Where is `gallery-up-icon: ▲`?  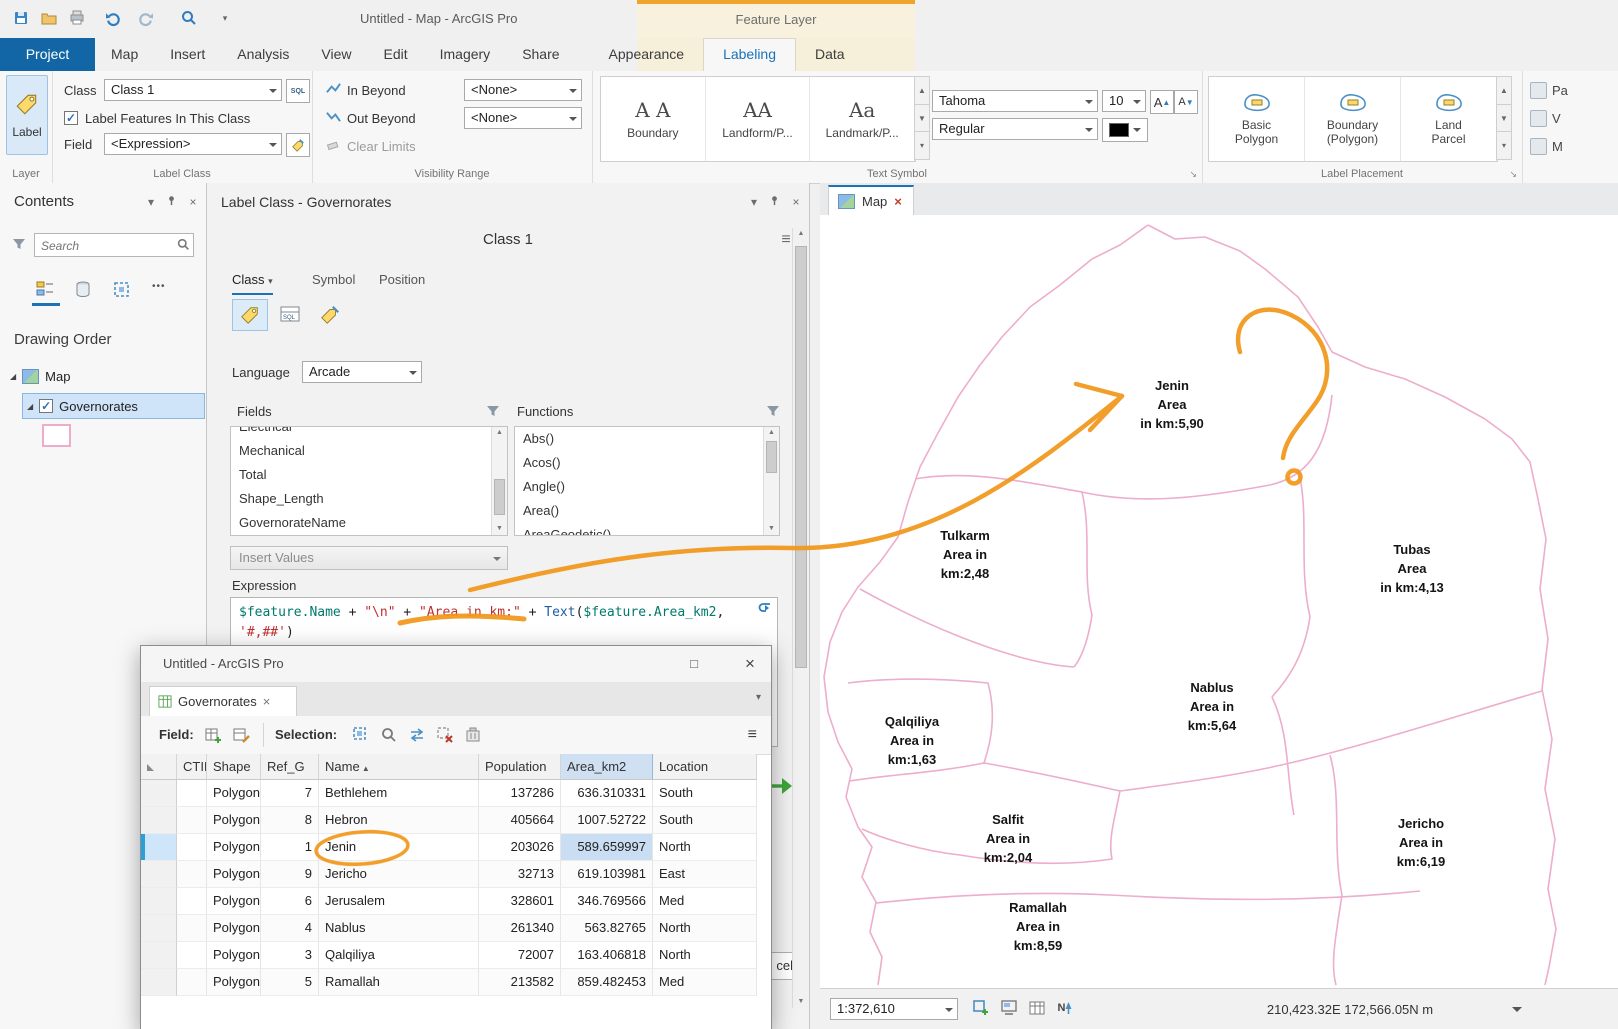 gallery-up-icon: ▲ is located at coordinates (922, 90).